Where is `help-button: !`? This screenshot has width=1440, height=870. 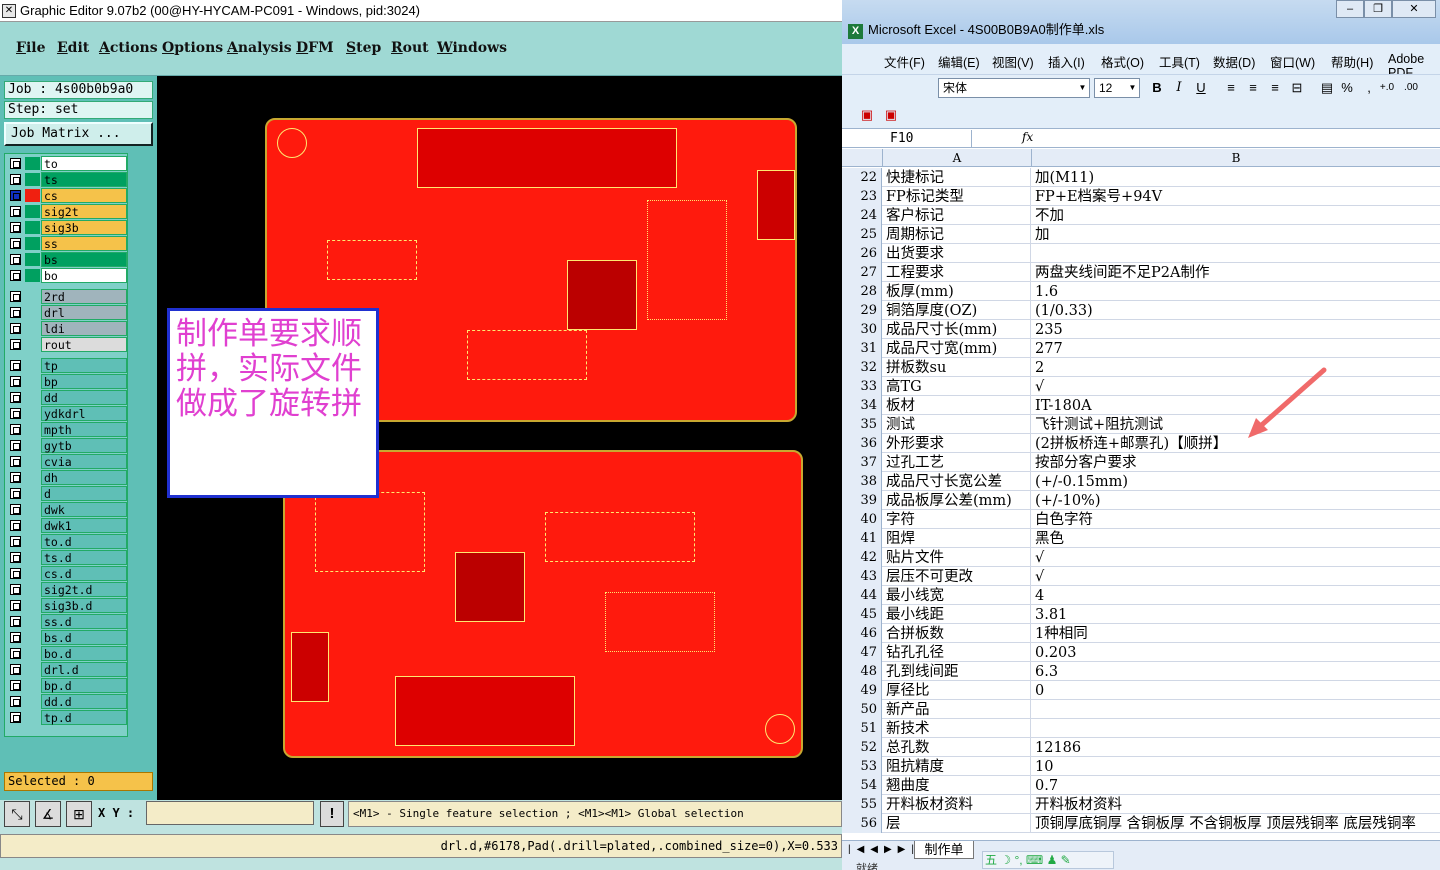 help-button: ! is located at coordinates (332, 814).